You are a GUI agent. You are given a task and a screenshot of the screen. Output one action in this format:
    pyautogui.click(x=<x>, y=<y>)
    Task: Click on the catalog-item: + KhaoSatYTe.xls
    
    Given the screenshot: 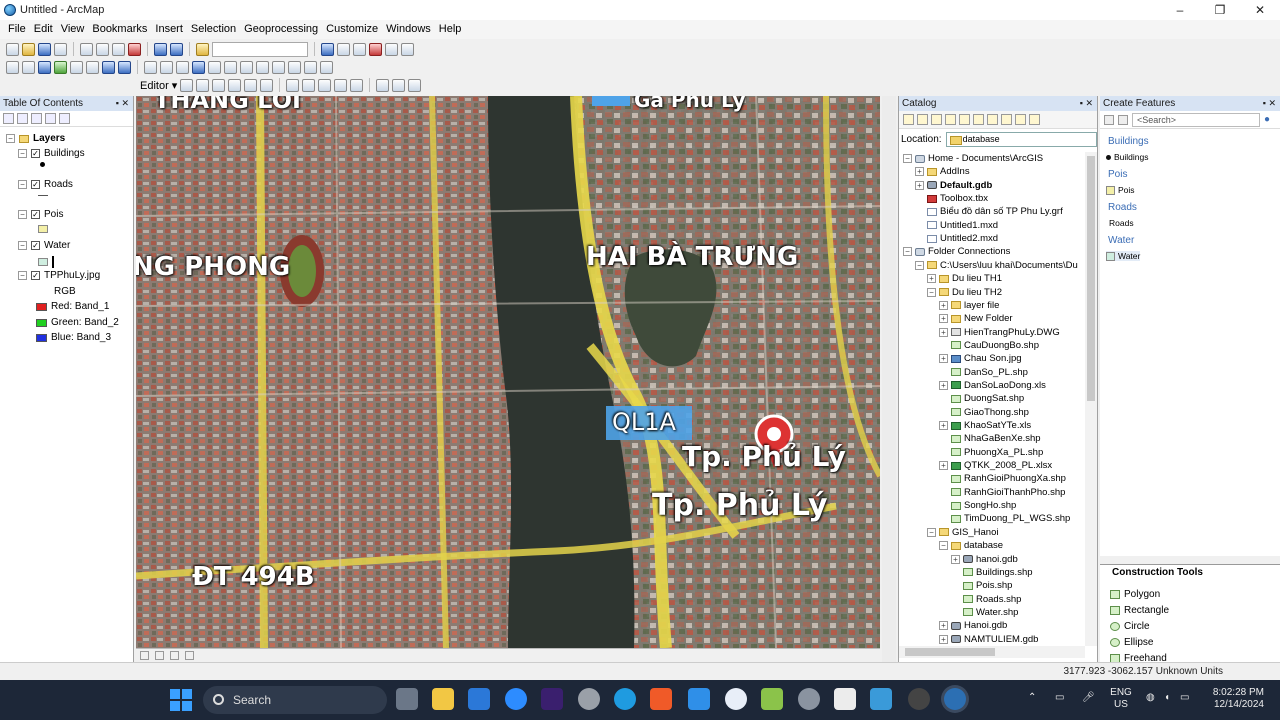 What is the action you would take?
    pyautogui.click(x=985, y=425)
    